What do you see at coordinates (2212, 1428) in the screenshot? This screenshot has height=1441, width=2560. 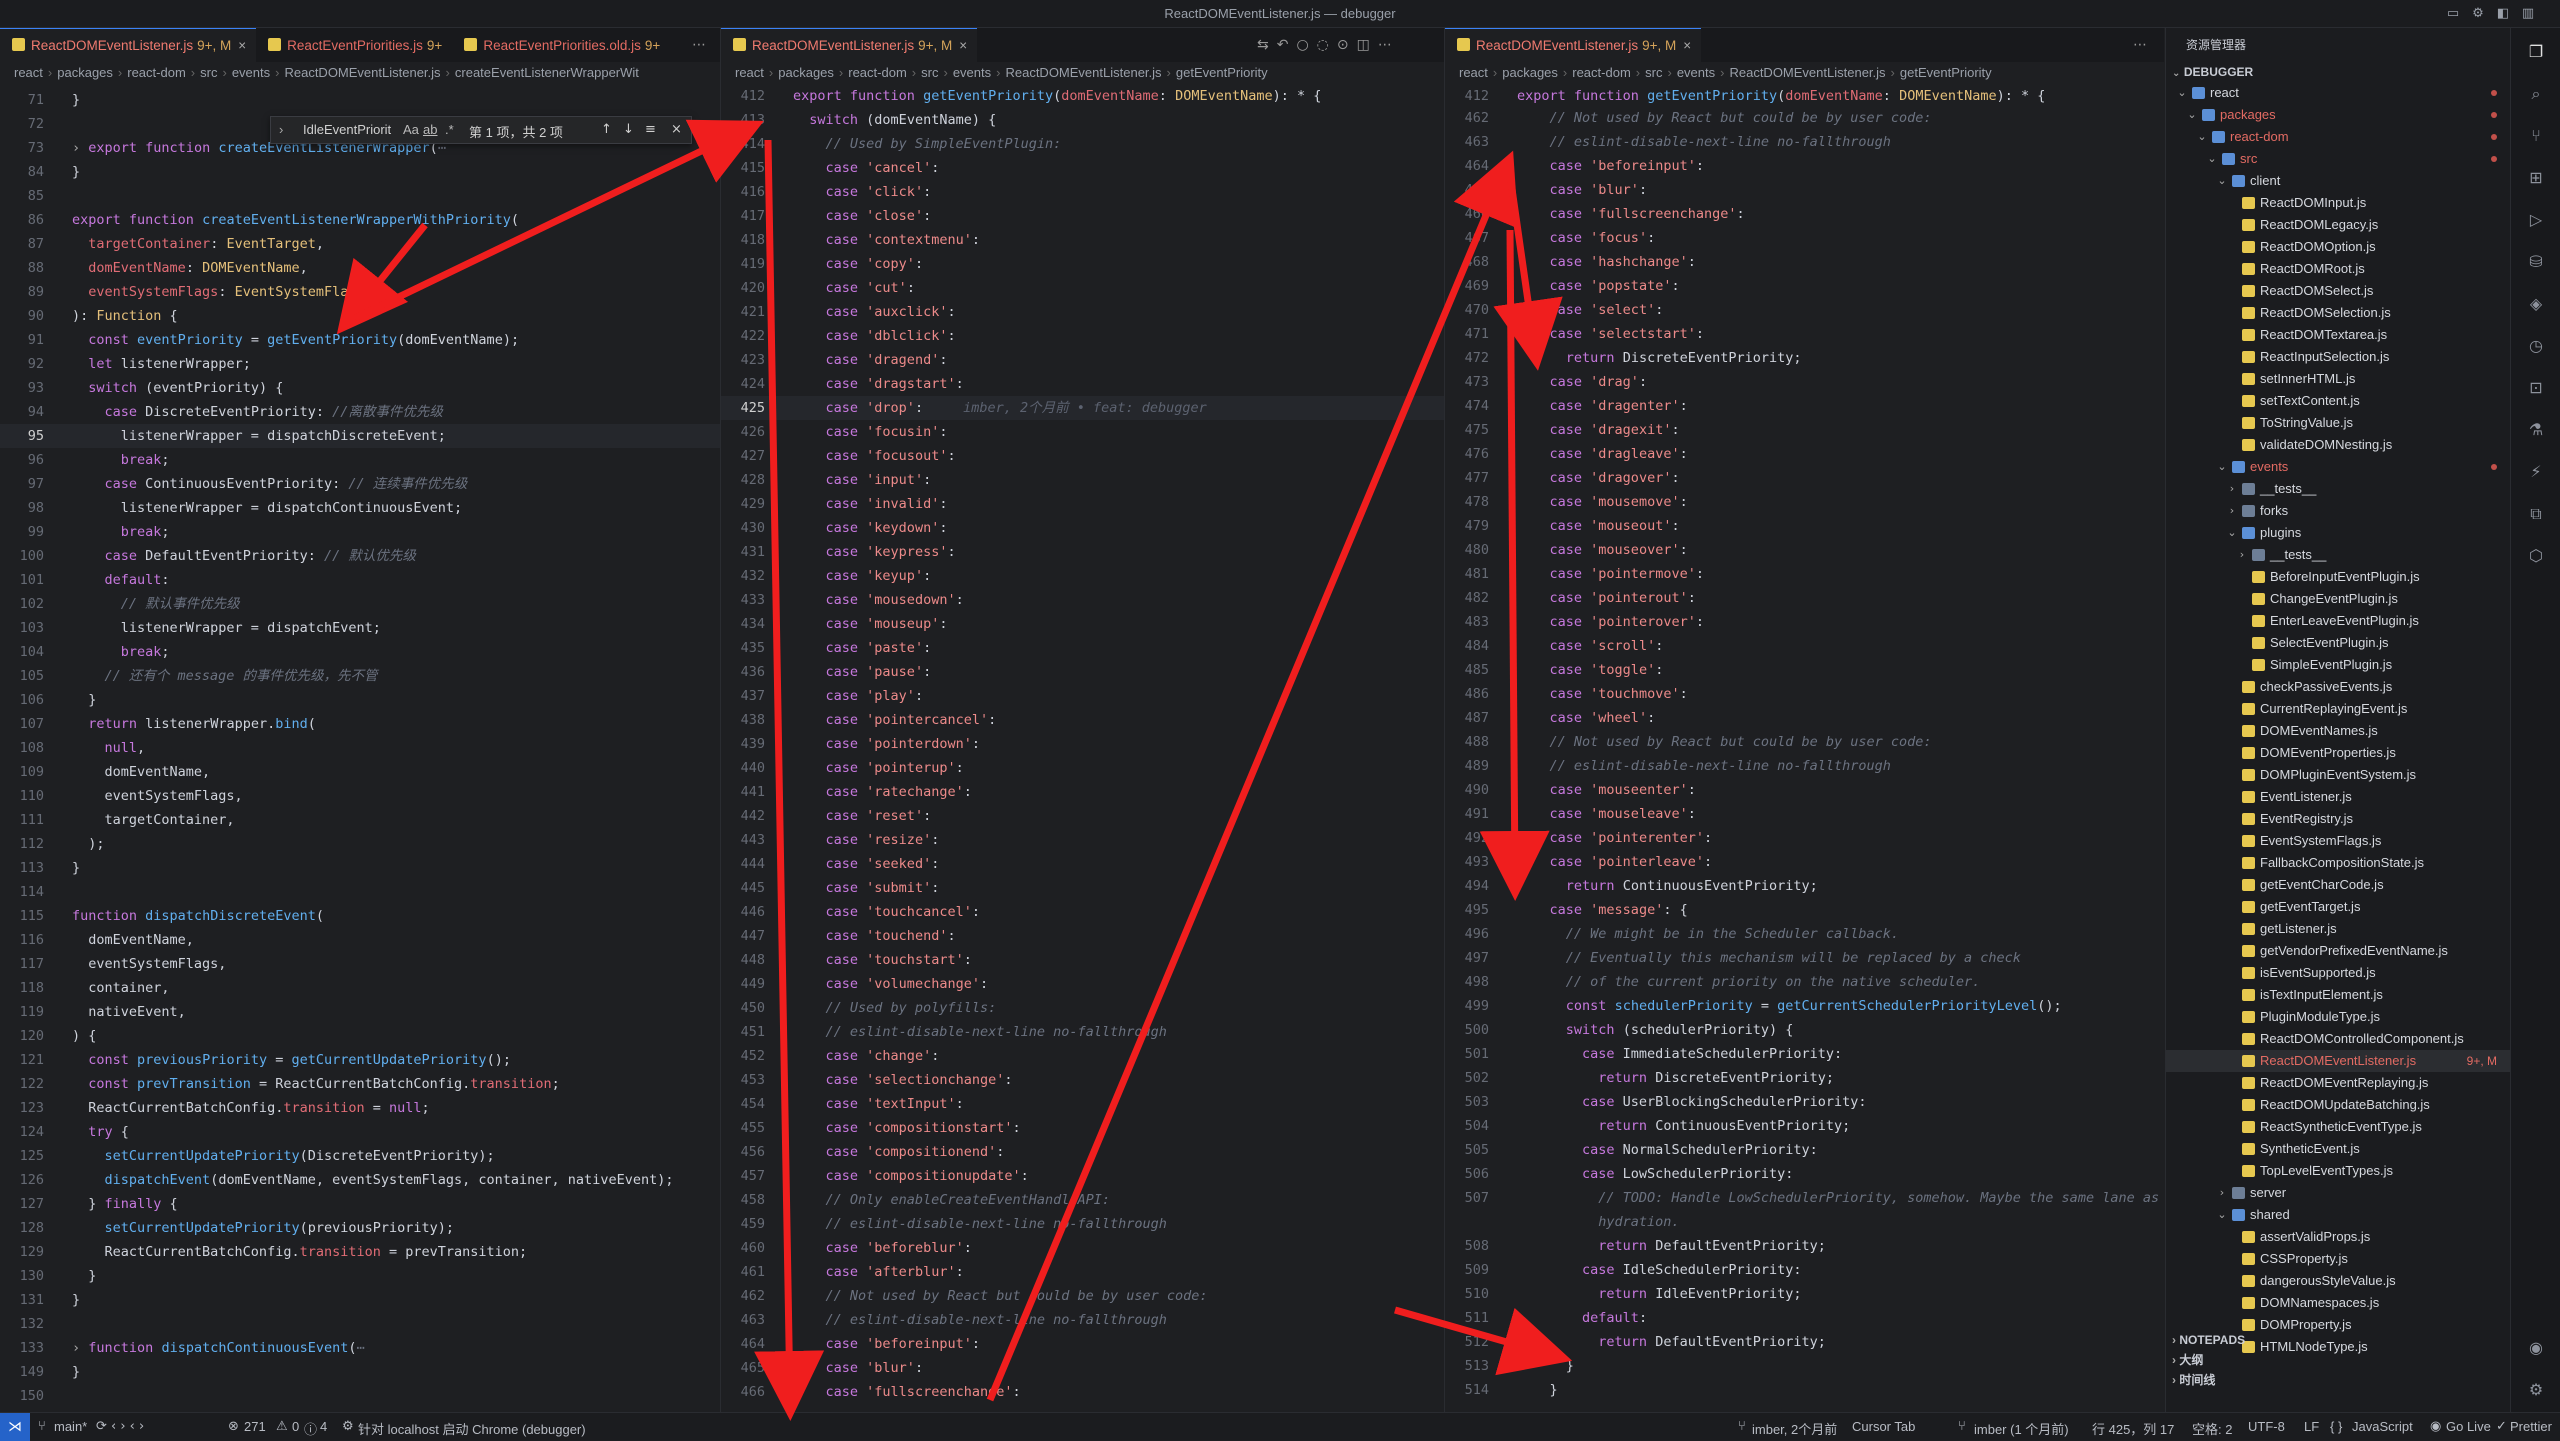 I see `indentation: 空格: 2` at bounding box center [2212, 1428].